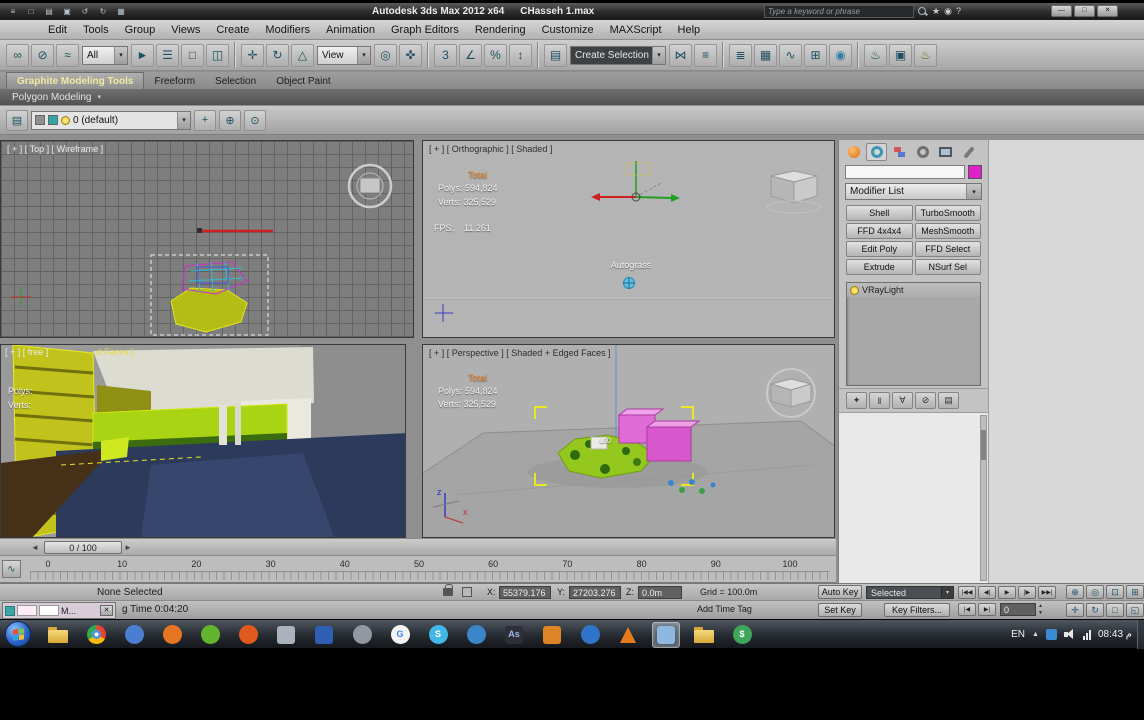 This screenshot has width=1144, height=720. I want to click on select-and-move-icon: ✛, so click(252, 55).